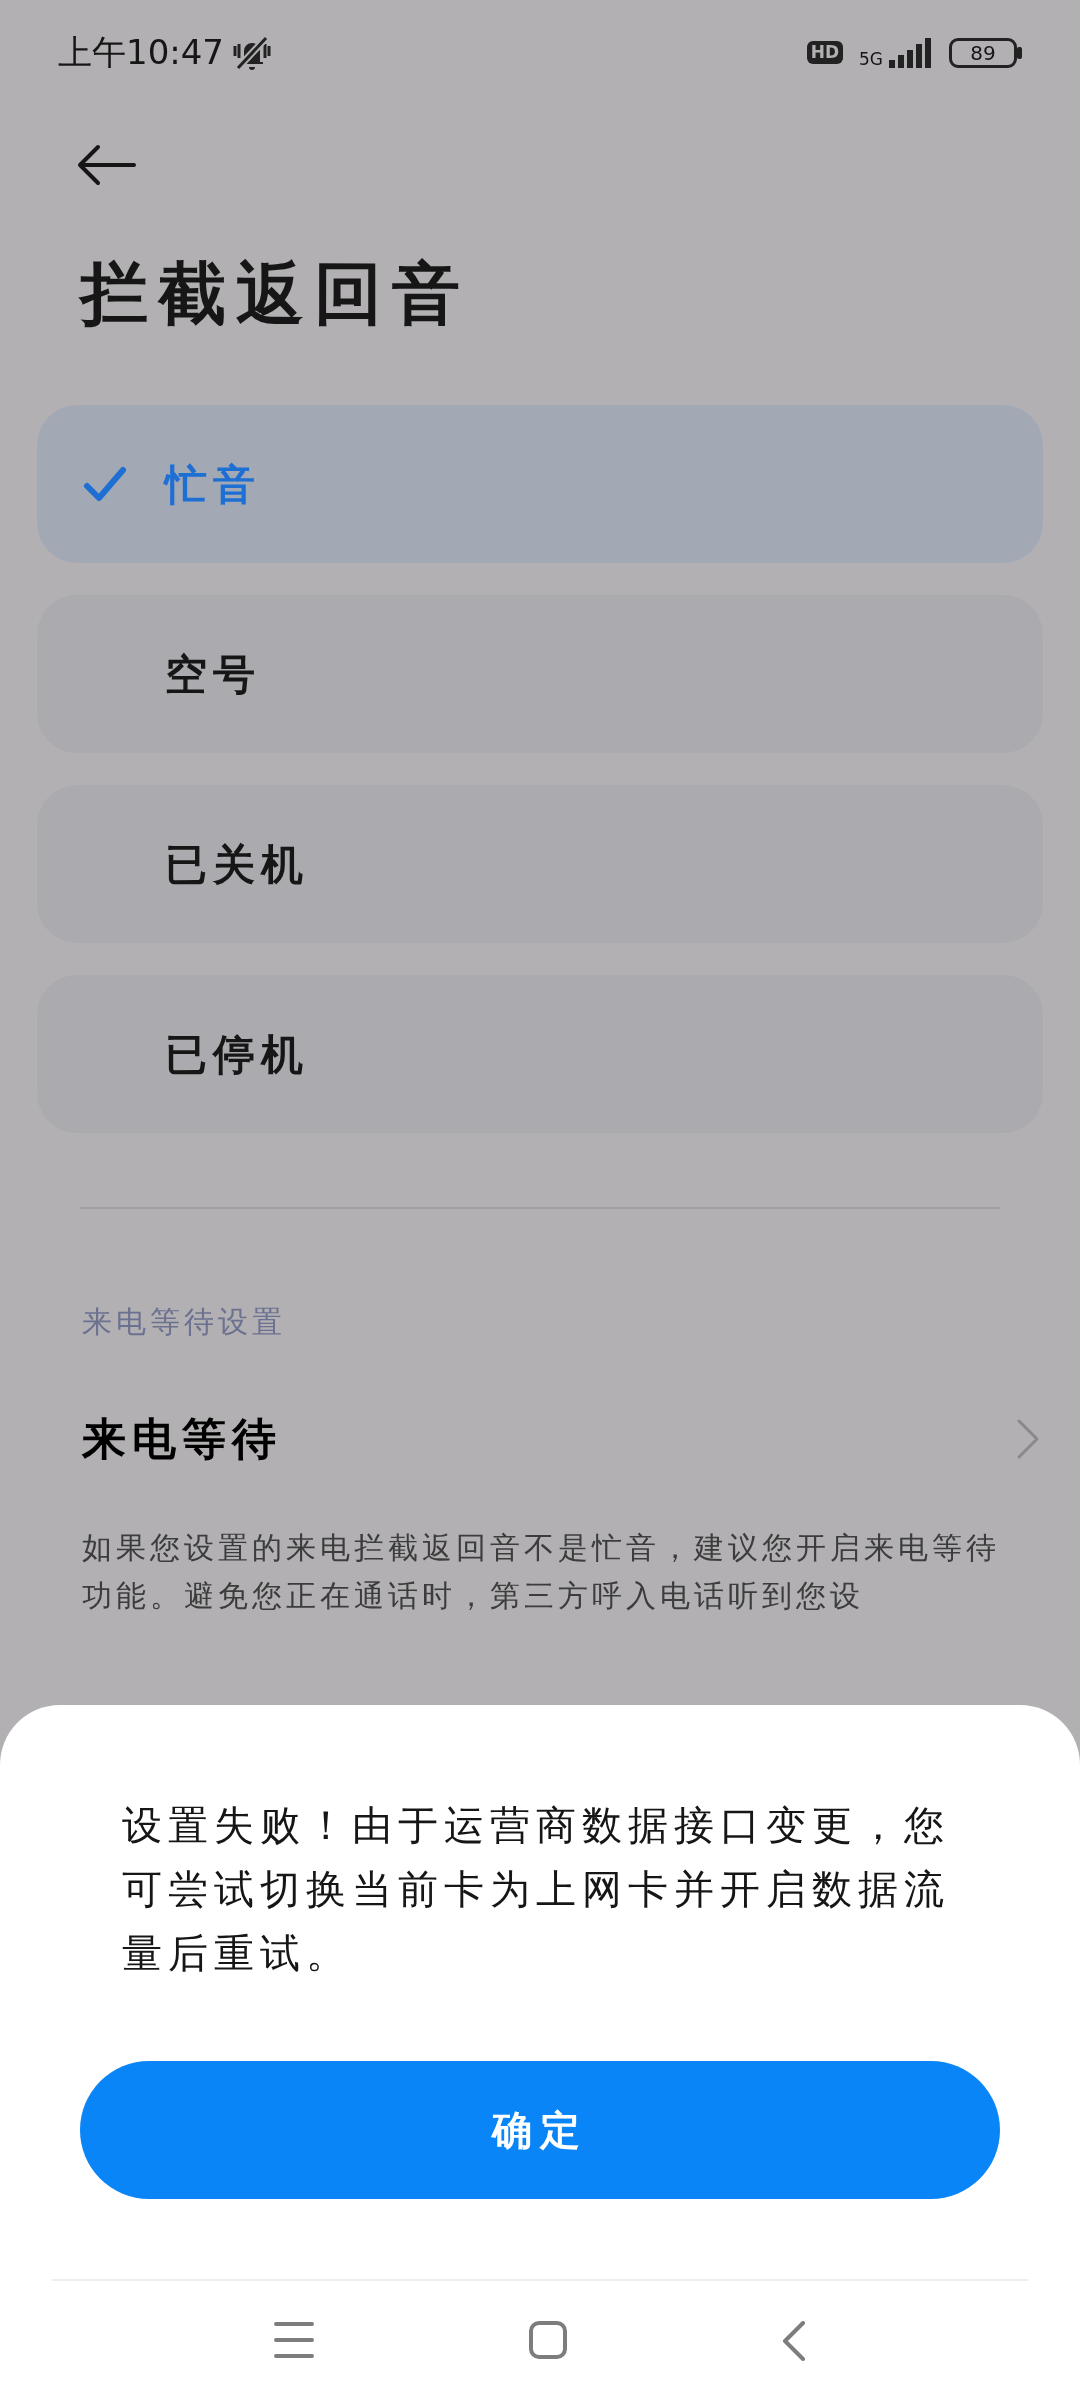  I want to click on check-icon, so click(105, 484).